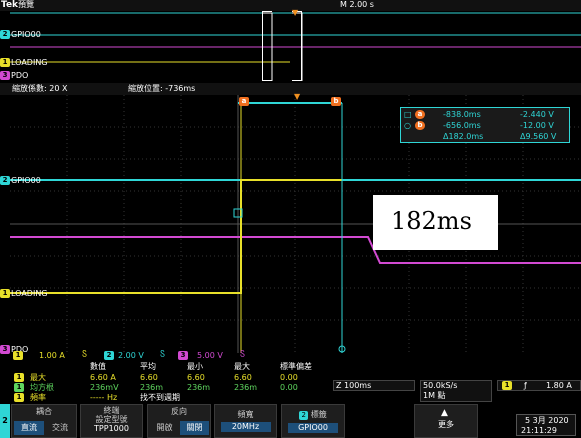  Describe the element at coordinates (5, 180) in the screenshot. I see `ch2-trace-marker: 2` at that location.